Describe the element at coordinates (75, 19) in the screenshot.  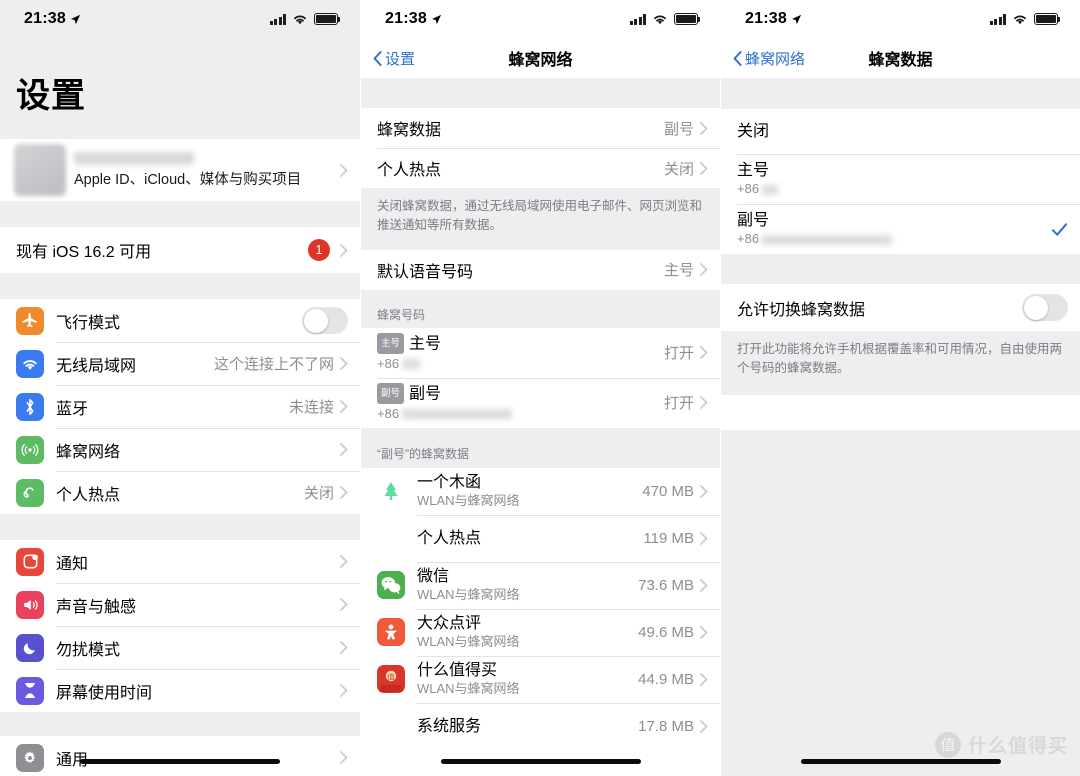
I see `location-arrow-icon` at that location.